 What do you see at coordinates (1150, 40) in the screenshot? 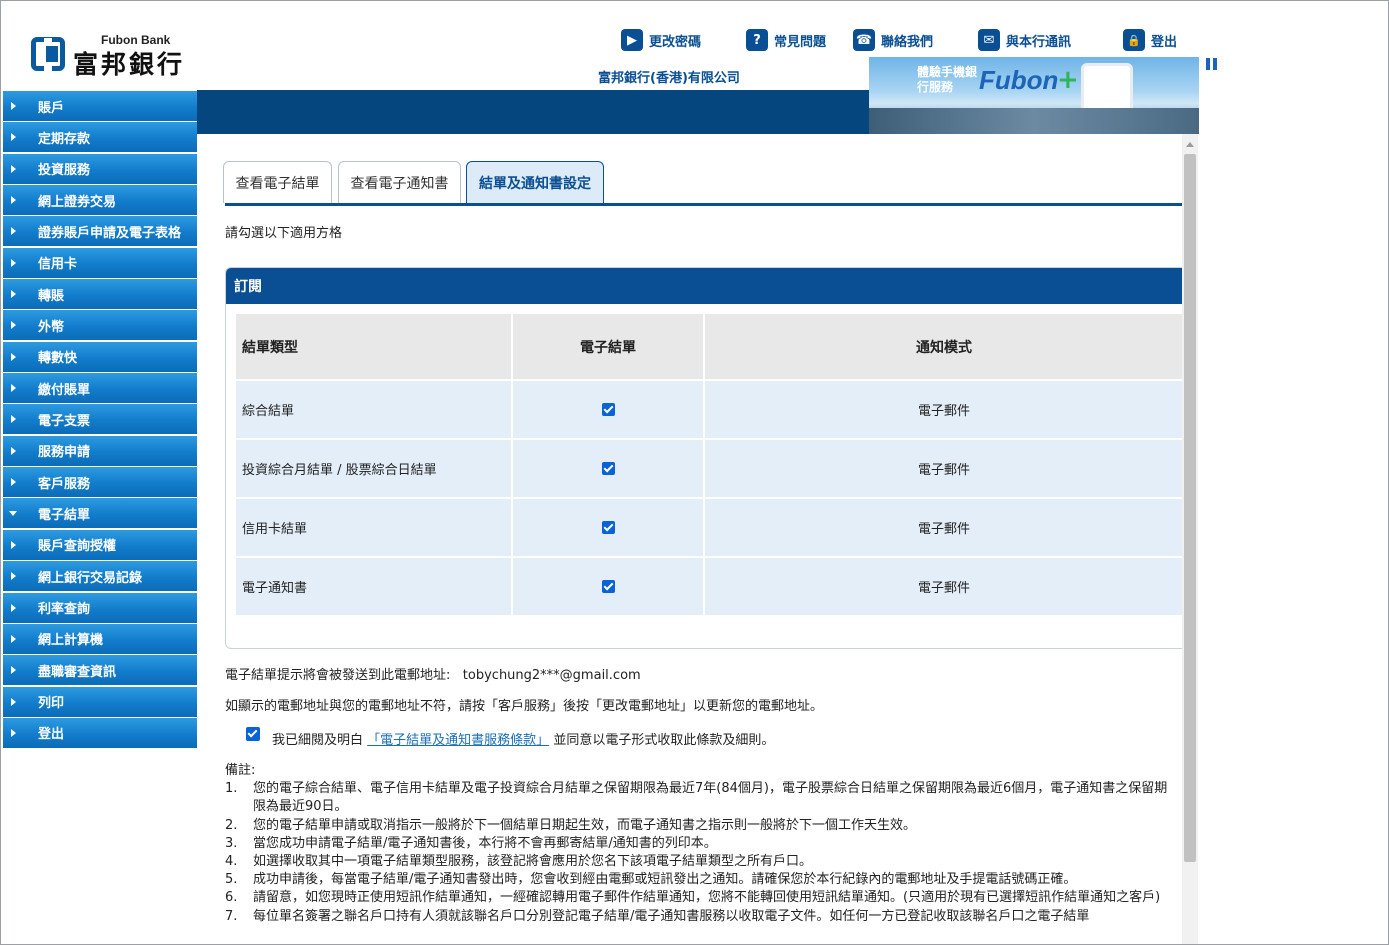
I see `logout-link: 🔒 登出` at bounding box center [1150, 40].